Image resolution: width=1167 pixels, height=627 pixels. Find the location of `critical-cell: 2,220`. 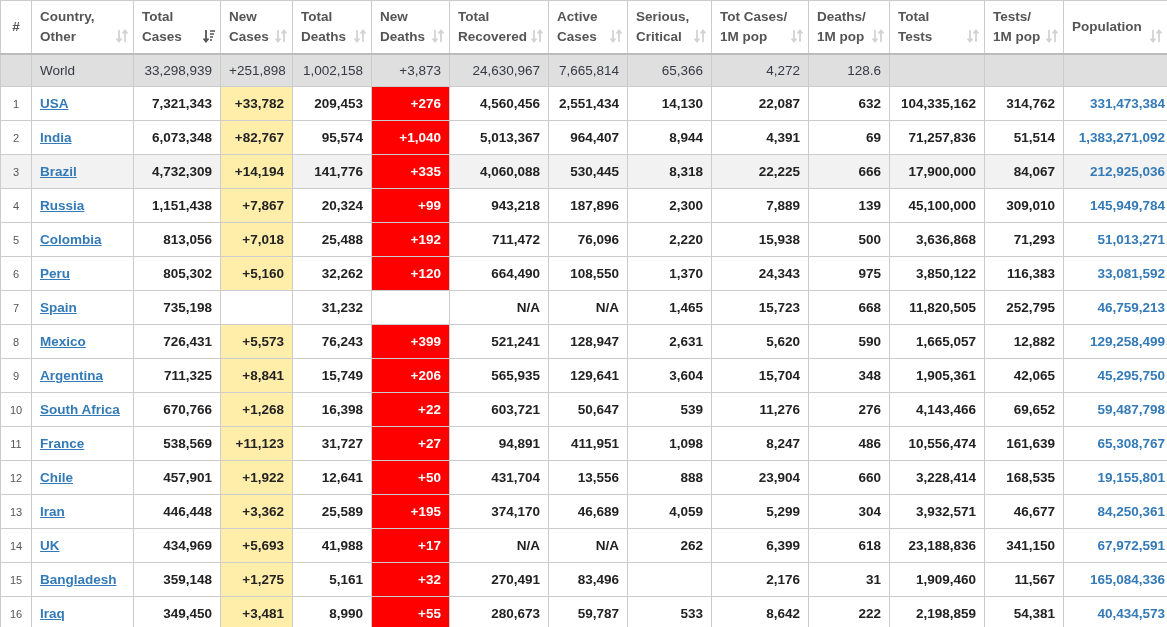

critical-cell: 2,220 is located at coordinates (669, 239).